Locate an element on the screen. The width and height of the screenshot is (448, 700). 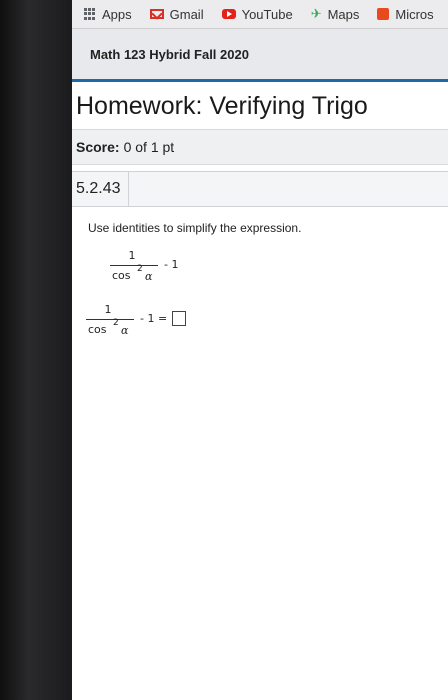
bookmarks-bar: Apps Gmail YouTube ✈ Maps Micros is located at coordinates (260, 14).